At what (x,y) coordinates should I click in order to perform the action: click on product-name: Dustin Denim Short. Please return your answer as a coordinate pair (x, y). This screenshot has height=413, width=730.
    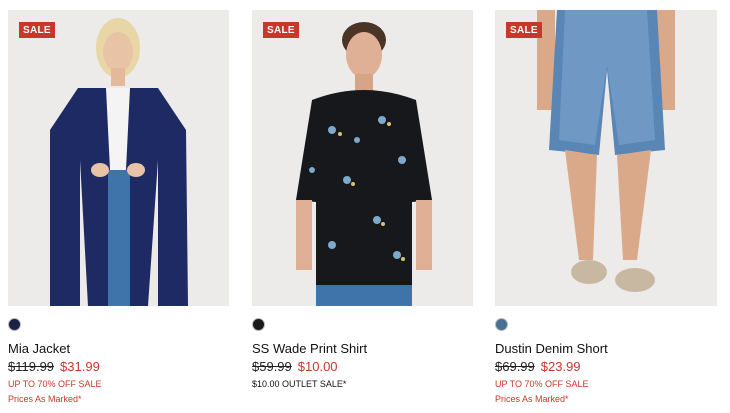
    Looking at the image, I should click on (551, 348).